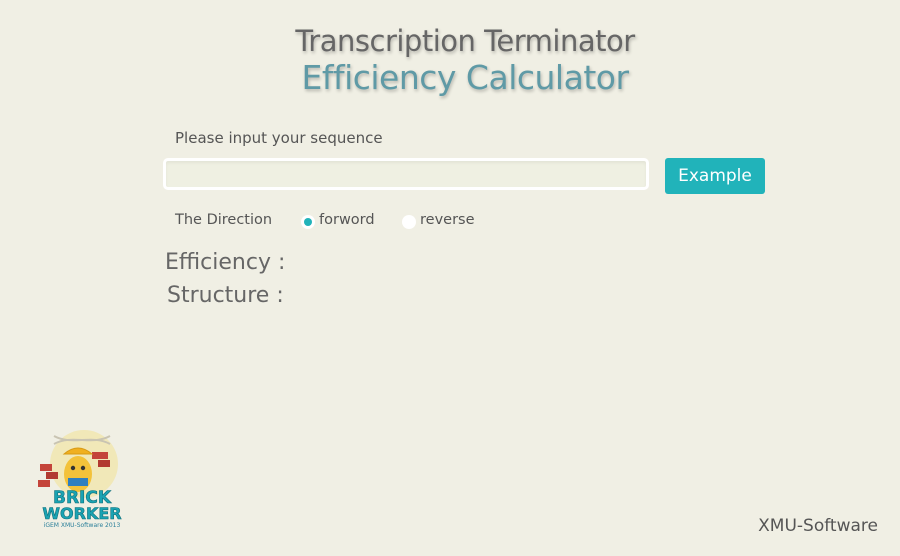  I want to click on logo-text-worker: WORKER, so click(81, 513).